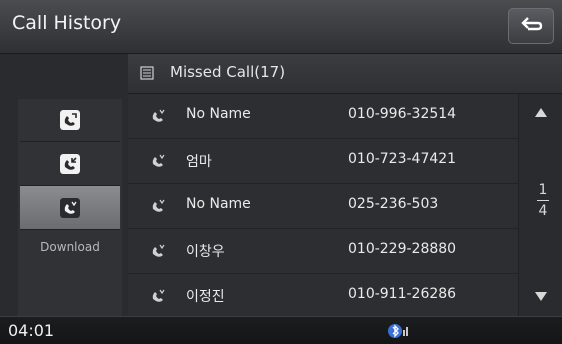 The image size is (562, 344). I want to click on back-arrow-icon, so click(532, 24).